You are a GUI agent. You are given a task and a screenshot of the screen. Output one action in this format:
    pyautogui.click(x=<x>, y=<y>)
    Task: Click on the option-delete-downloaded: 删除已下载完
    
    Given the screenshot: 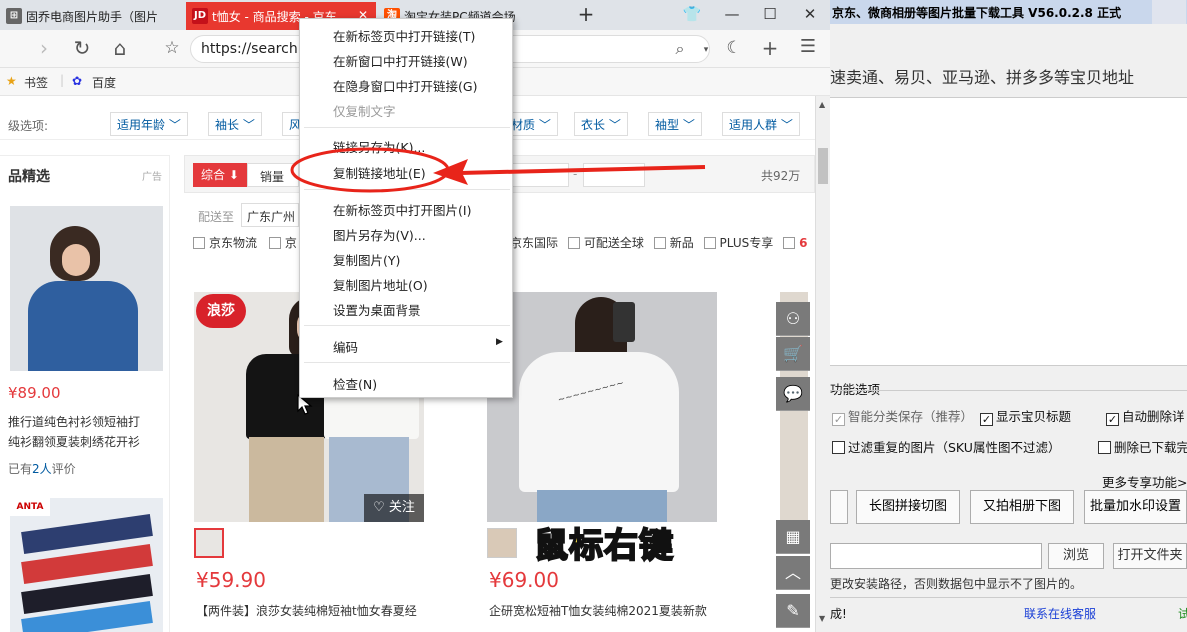 What is the action you would take?
    pyautogui.click(x=1142, y=446)
    